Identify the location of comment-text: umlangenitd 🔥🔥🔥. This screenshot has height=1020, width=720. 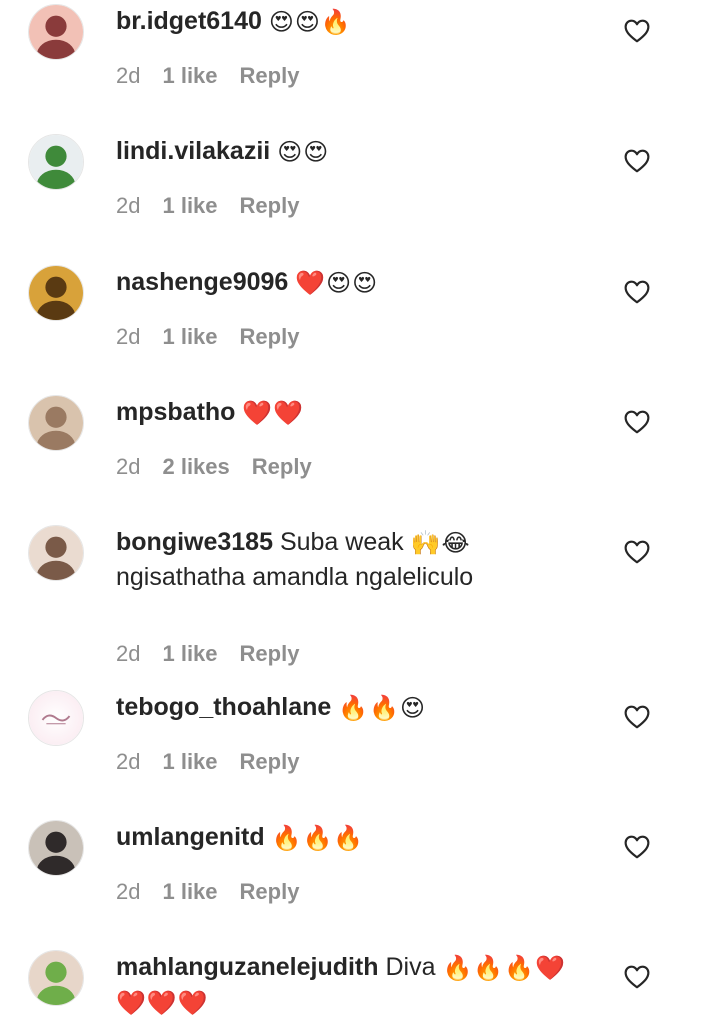
(356, 837).